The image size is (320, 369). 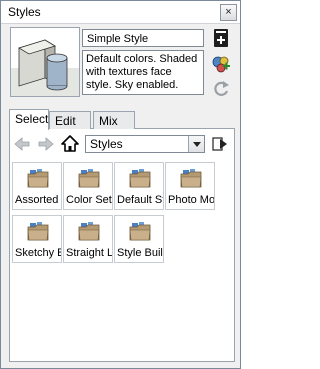 What do you see at coordinates (220, 144) in the screenshot?
I see `details-arrow-icon` at bounding box center [220, 144].